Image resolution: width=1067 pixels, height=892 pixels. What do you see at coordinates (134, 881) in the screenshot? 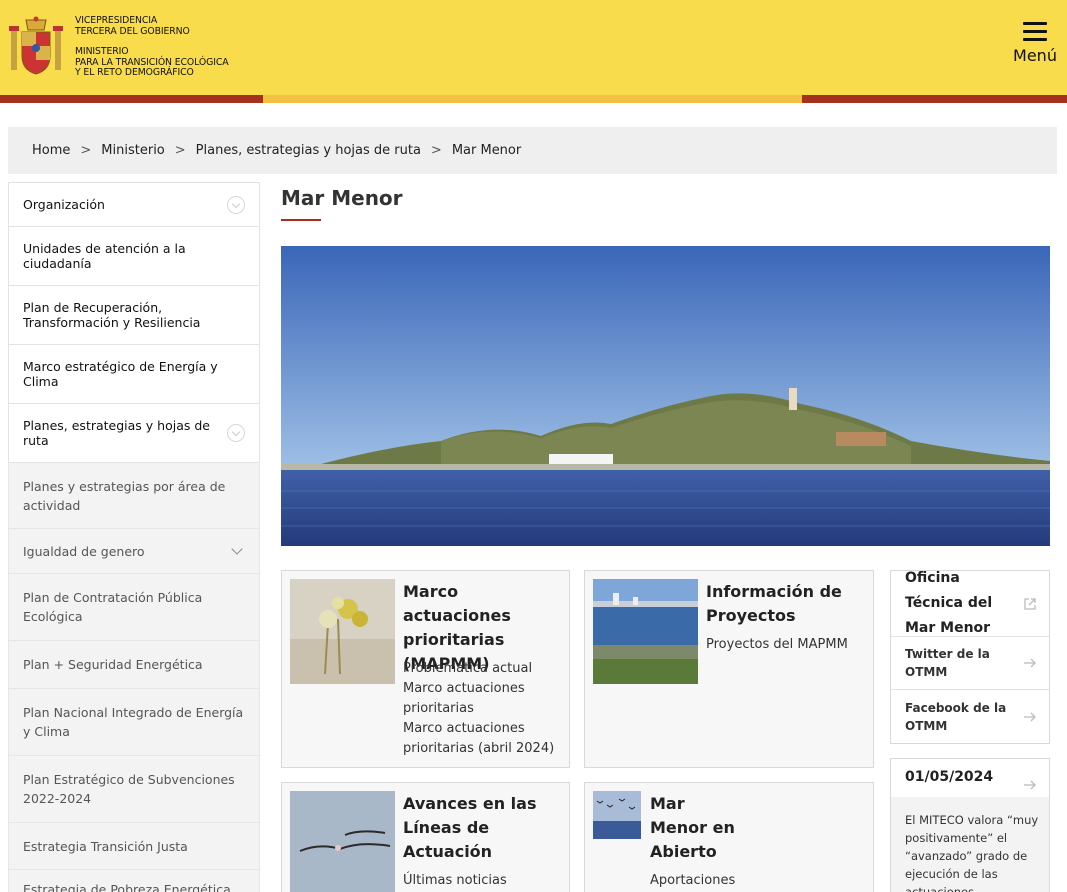
I see `sidebar-subitem: Estrategia de Pobreza Energética` at bounding box center [134, 881].